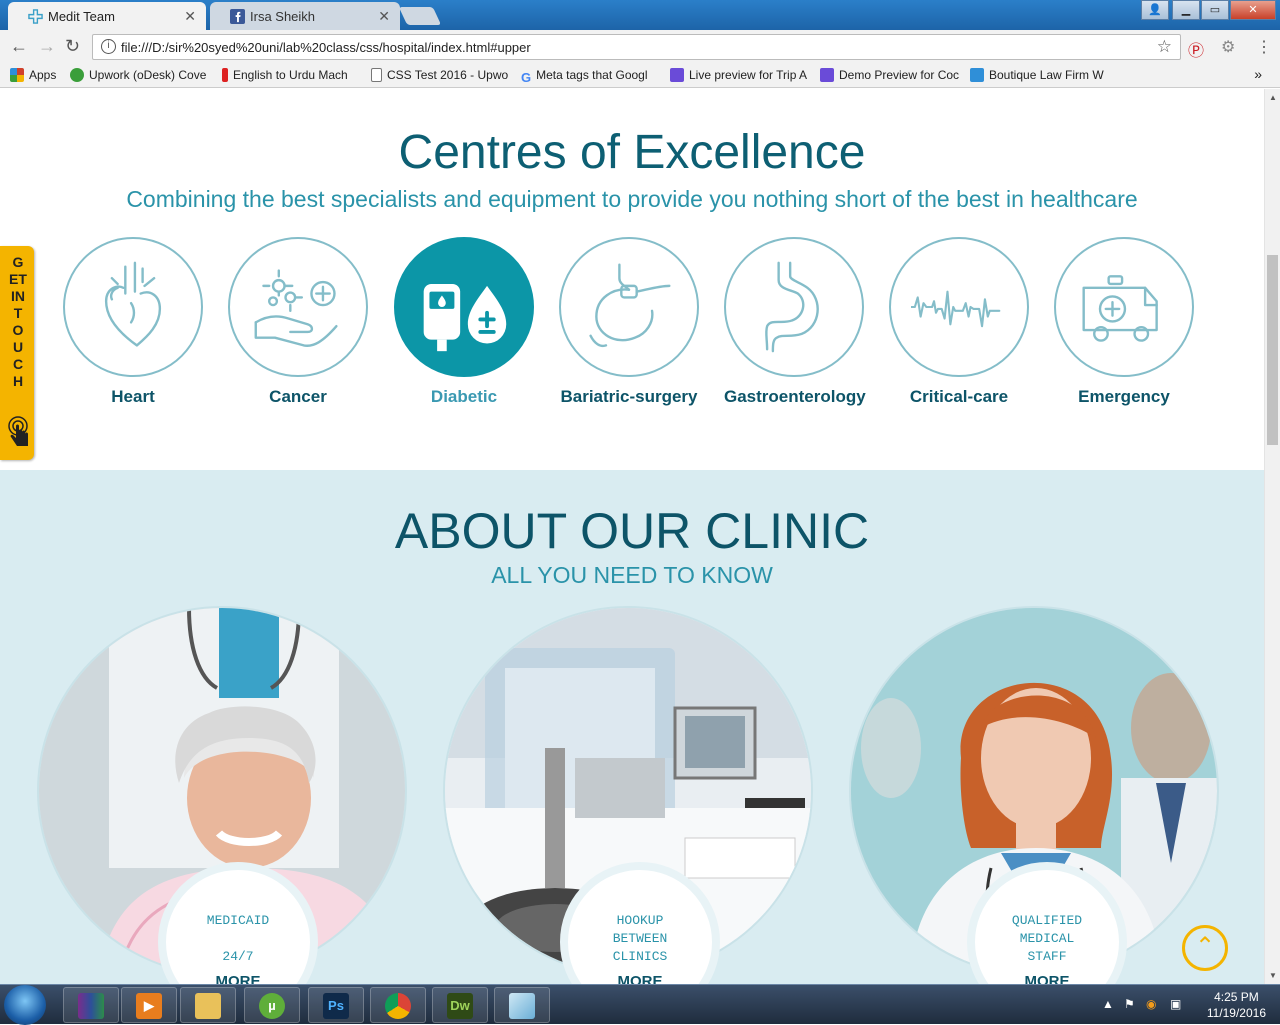  What do you see at coordinates (1205, 948) in the screenshot?
I see `scroll-to-top-chevron-up-icon: ⌃` at bounding box center [1205, 948].